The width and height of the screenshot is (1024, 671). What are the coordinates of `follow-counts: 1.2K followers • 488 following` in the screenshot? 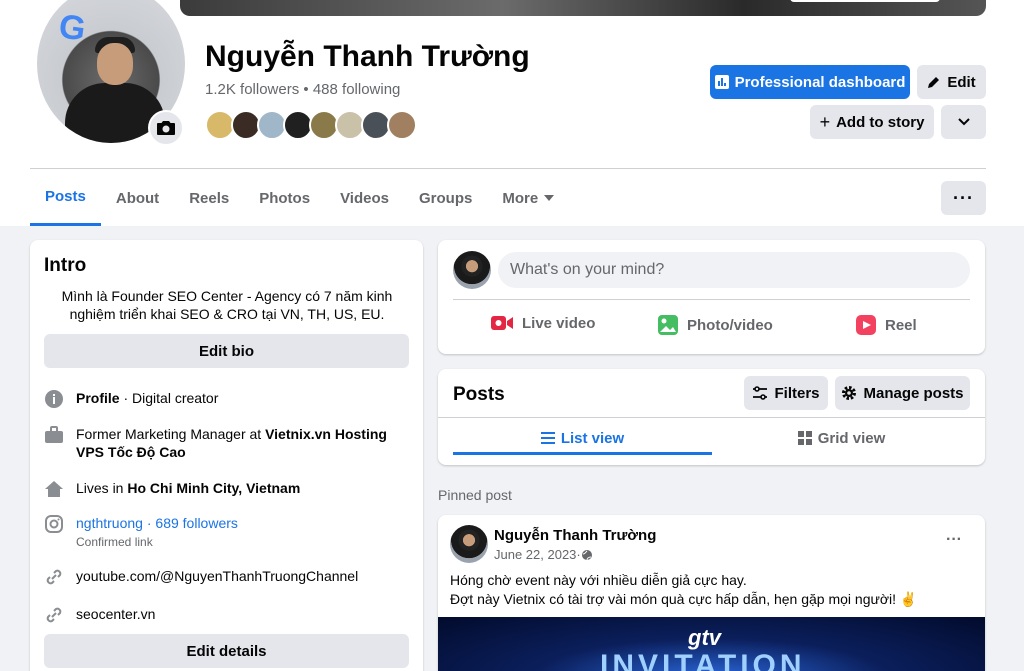 It's located at (302, 89).